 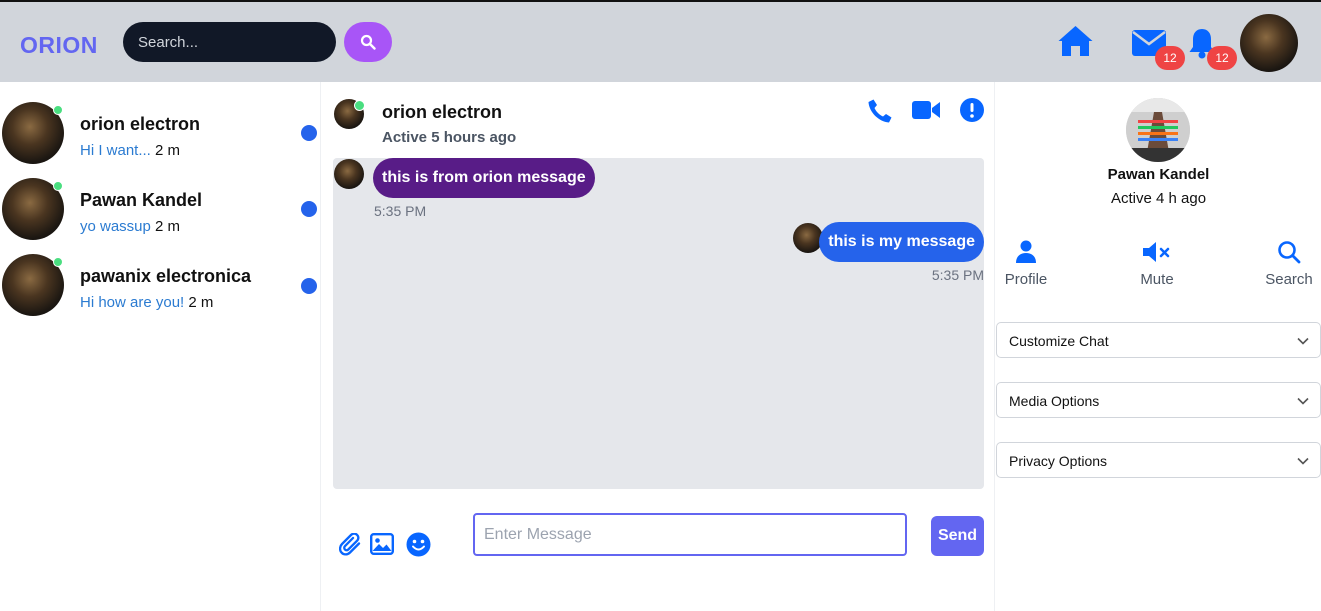 I want to click on profile-status: Active 4 h ago, so click(x=1158, y=198).